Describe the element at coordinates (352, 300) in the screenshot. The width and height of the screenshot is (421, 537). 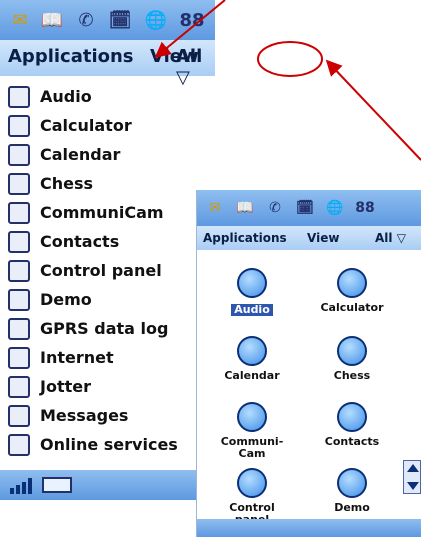
I see `tile-calculator: Calculator` at that location.